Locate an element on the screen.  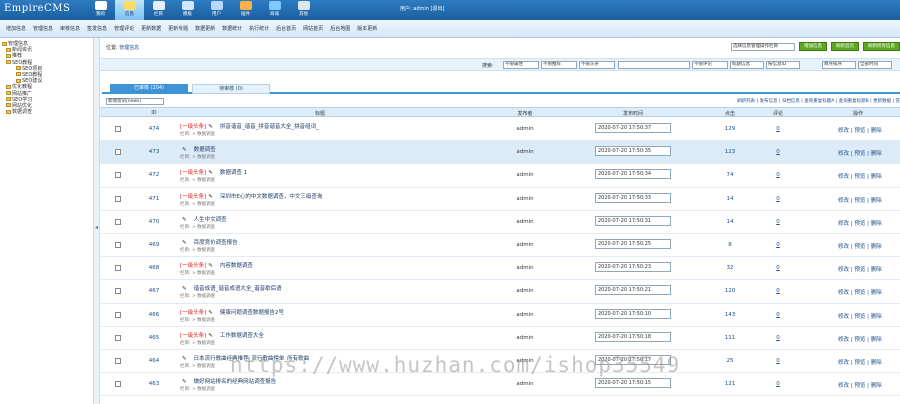
row-title-link: 谐音成语_谐音成语大全_谐音歇后语 is located at coordinates (238, 289).